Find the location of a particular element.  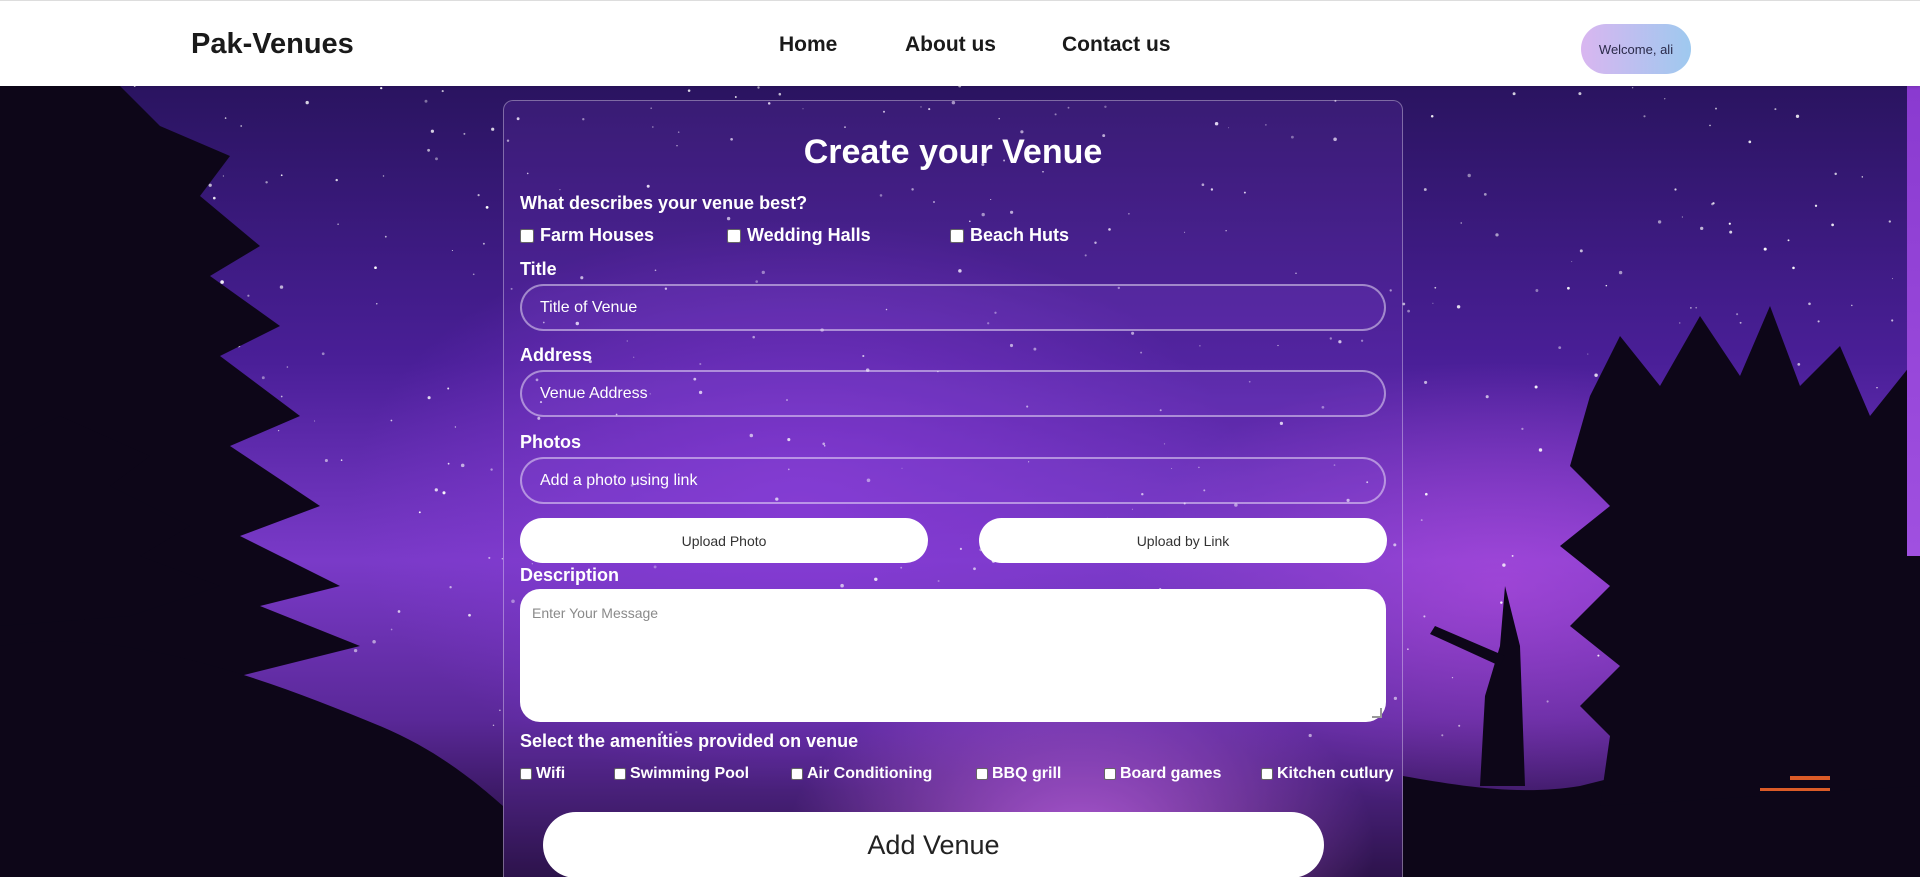

scrollbar-thumb is located at coordinates (1913, 321).